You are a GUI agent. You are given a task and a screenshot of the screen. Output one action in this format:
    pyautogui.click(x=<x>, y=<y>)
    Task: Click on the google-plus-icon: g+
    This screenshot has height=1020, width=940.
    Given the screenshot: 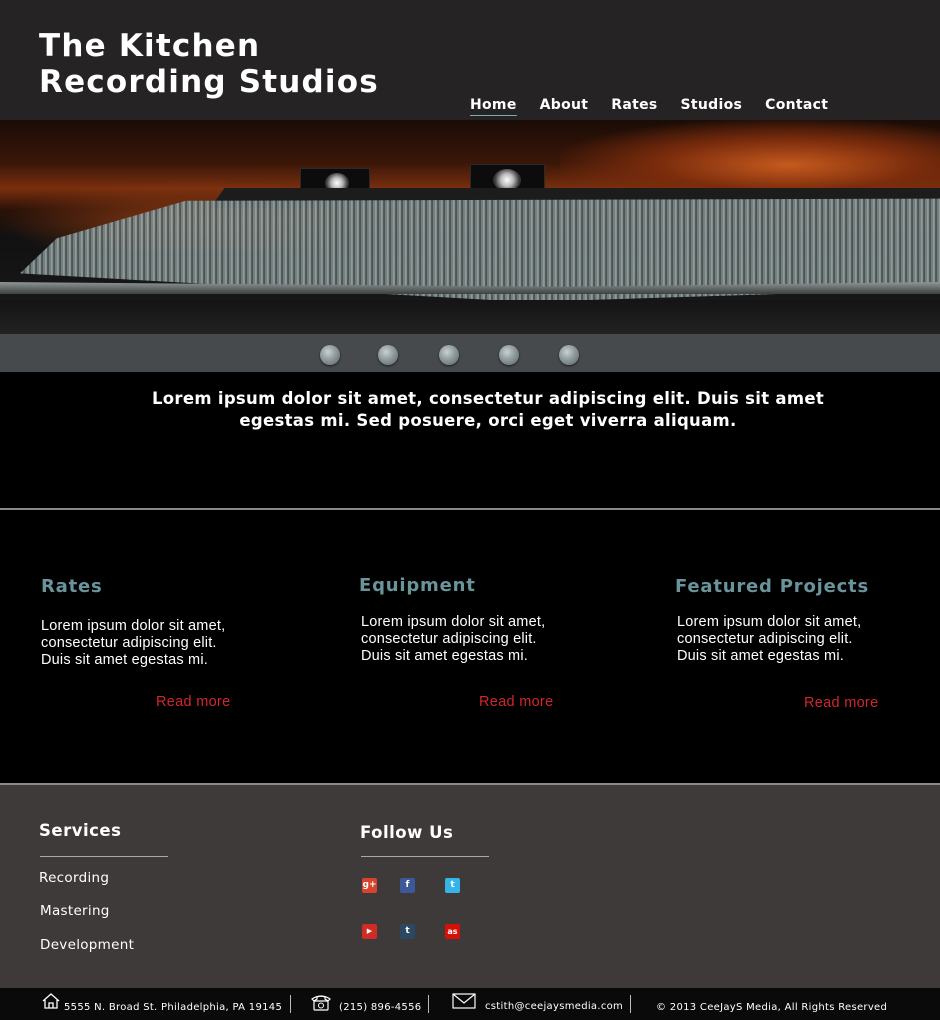 What is the action you would take?
    pyautogui.click(x=369, y=885)
    